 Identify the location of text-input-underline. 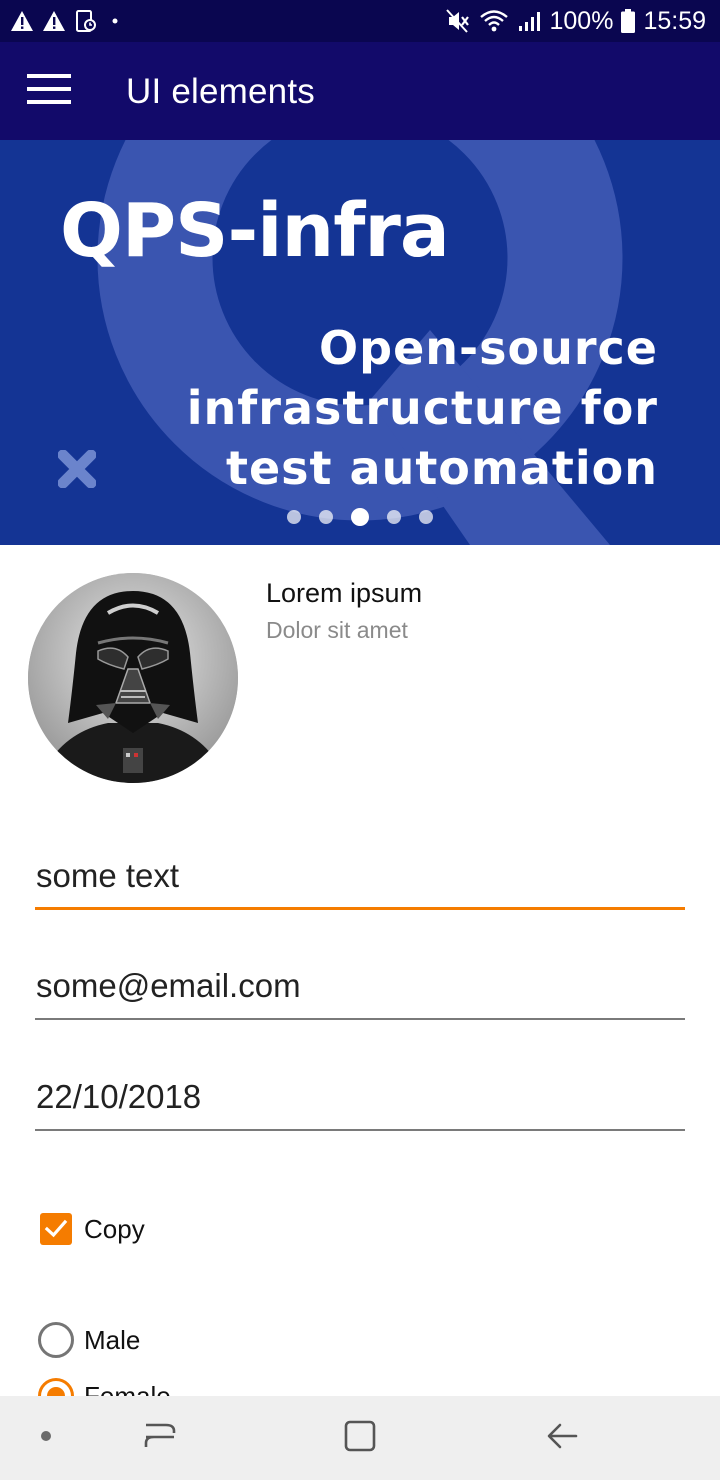
(360, 908).